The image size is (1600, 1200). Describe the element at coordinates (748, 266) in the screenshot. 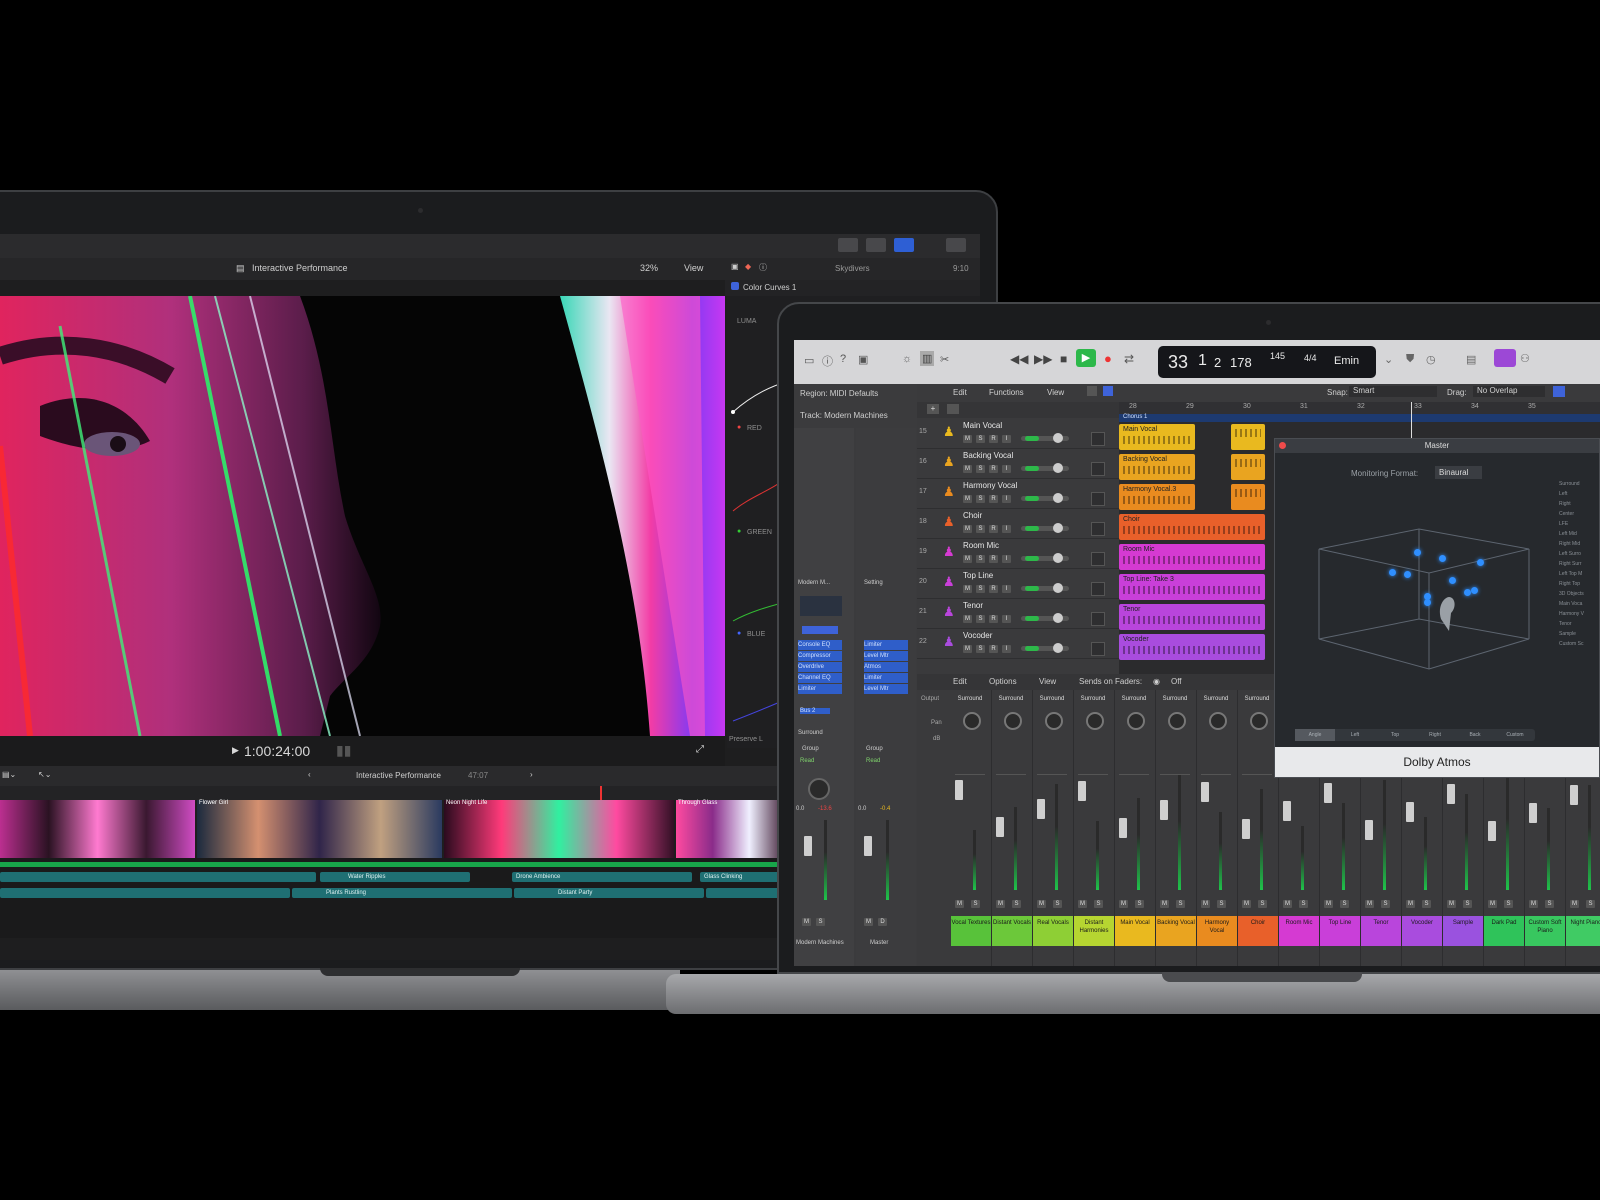

I see `color-inspector-icon: ◆` at that location.